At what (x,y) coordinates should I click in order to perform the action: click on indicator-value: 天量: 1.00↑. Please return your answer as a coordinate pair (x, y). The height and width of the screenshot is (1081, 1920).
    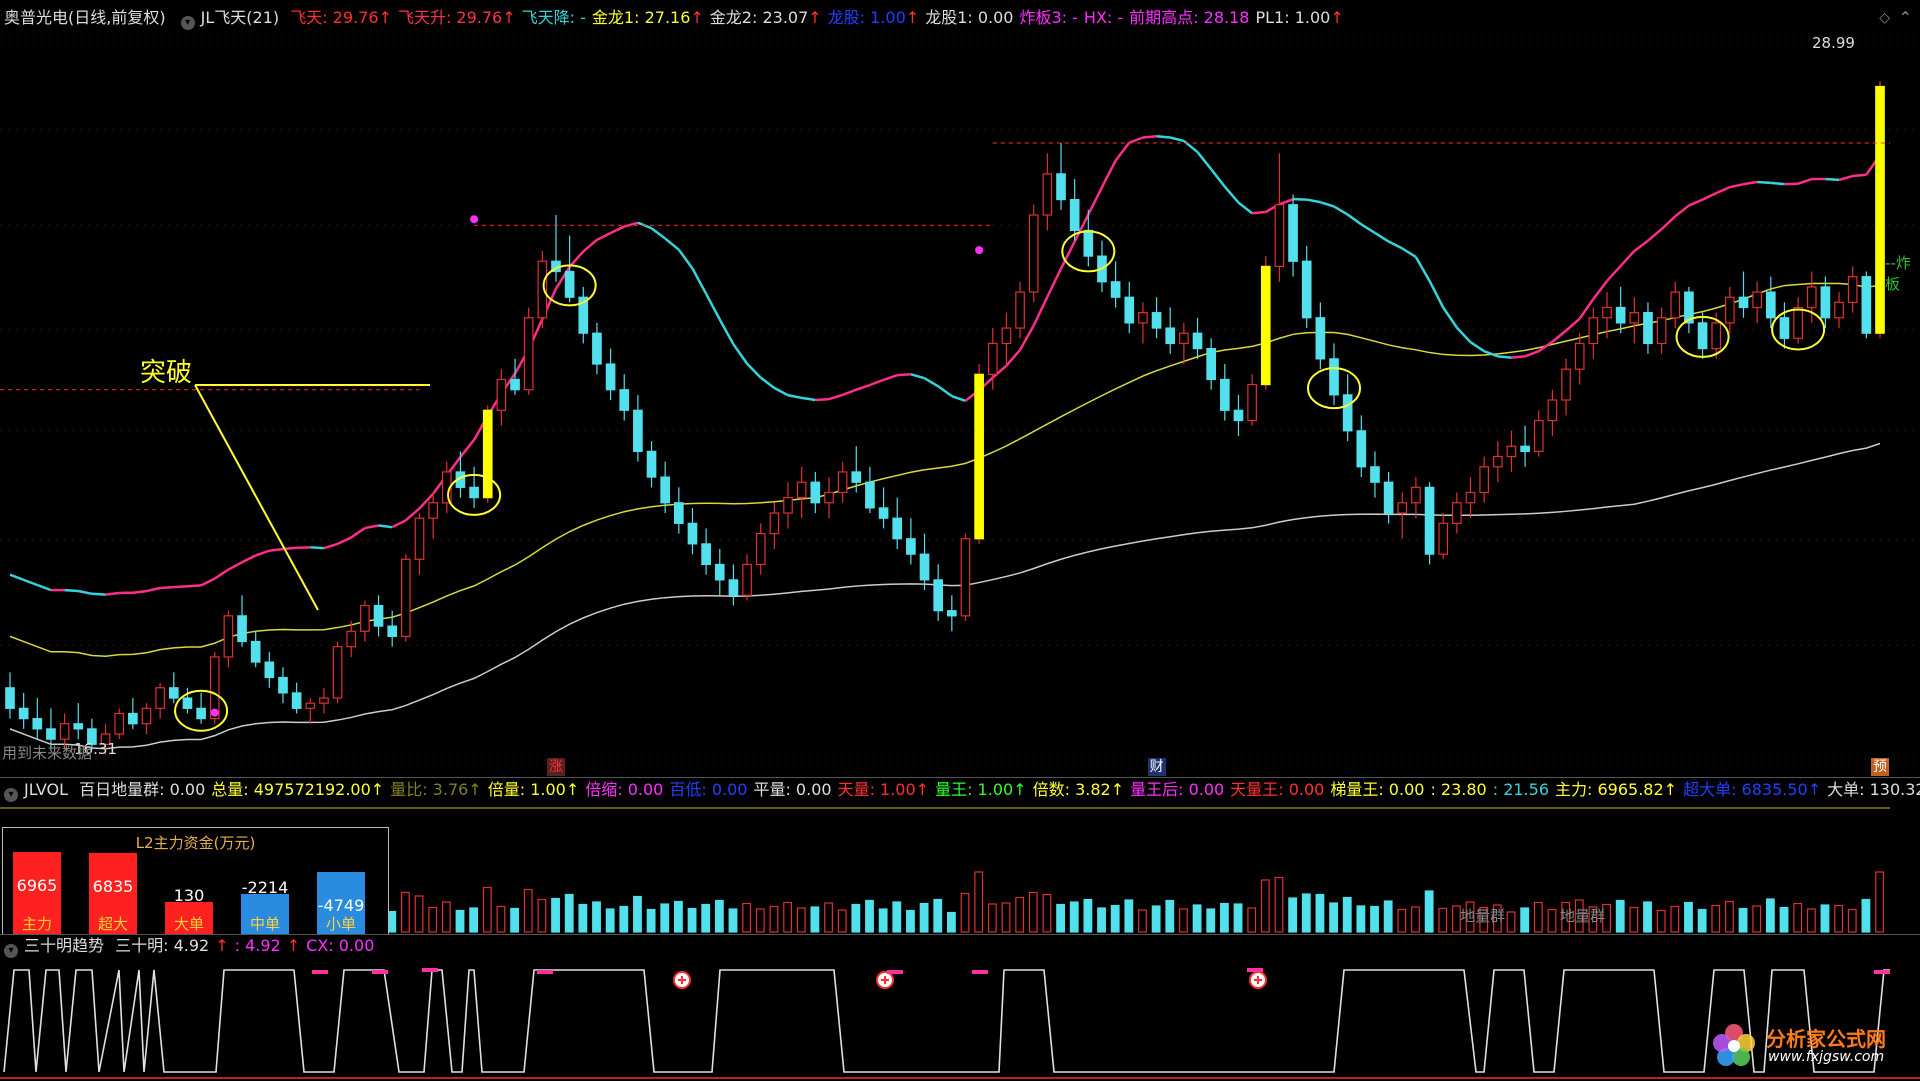
    Looking at the image, I should click on (883, 789).